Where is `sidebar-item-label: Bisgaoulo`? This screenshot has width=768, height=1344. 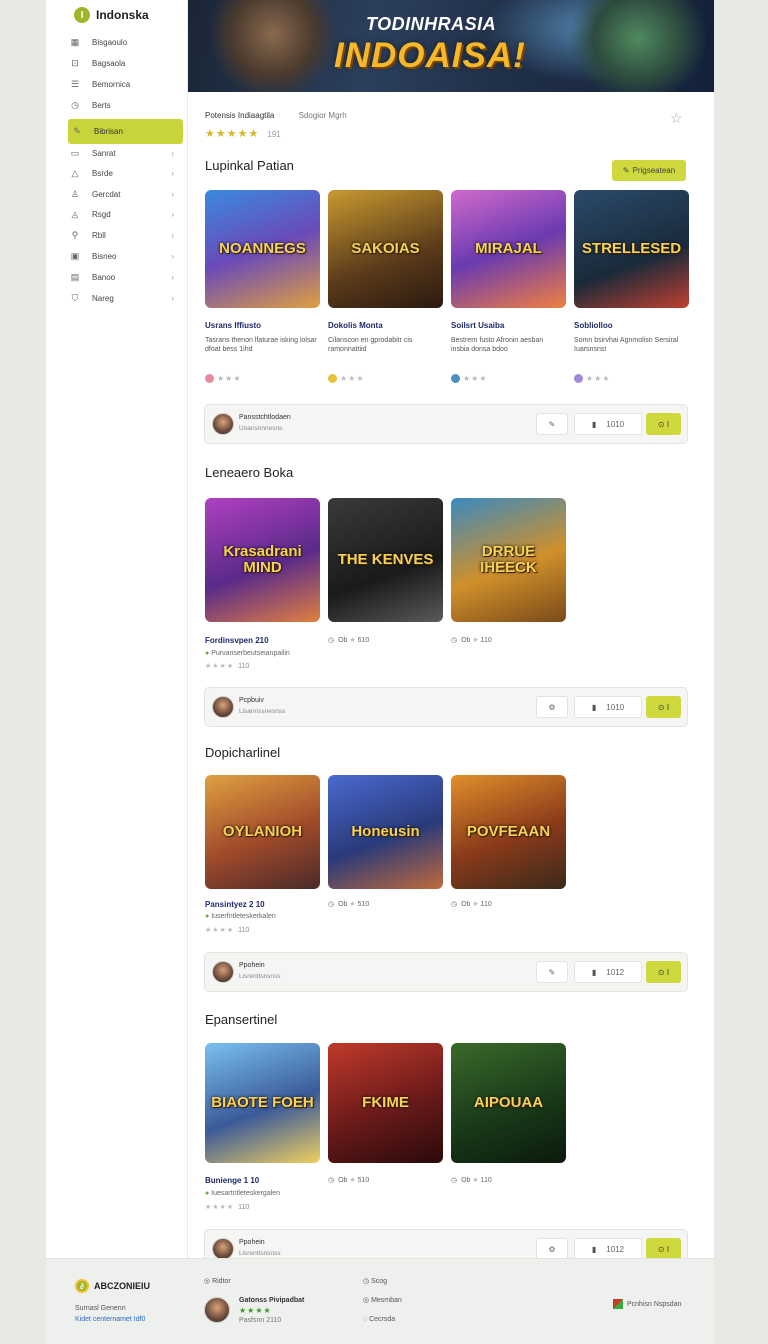
sidebar-item-label: Bisgaoulo is located at coordinates (110, 42).